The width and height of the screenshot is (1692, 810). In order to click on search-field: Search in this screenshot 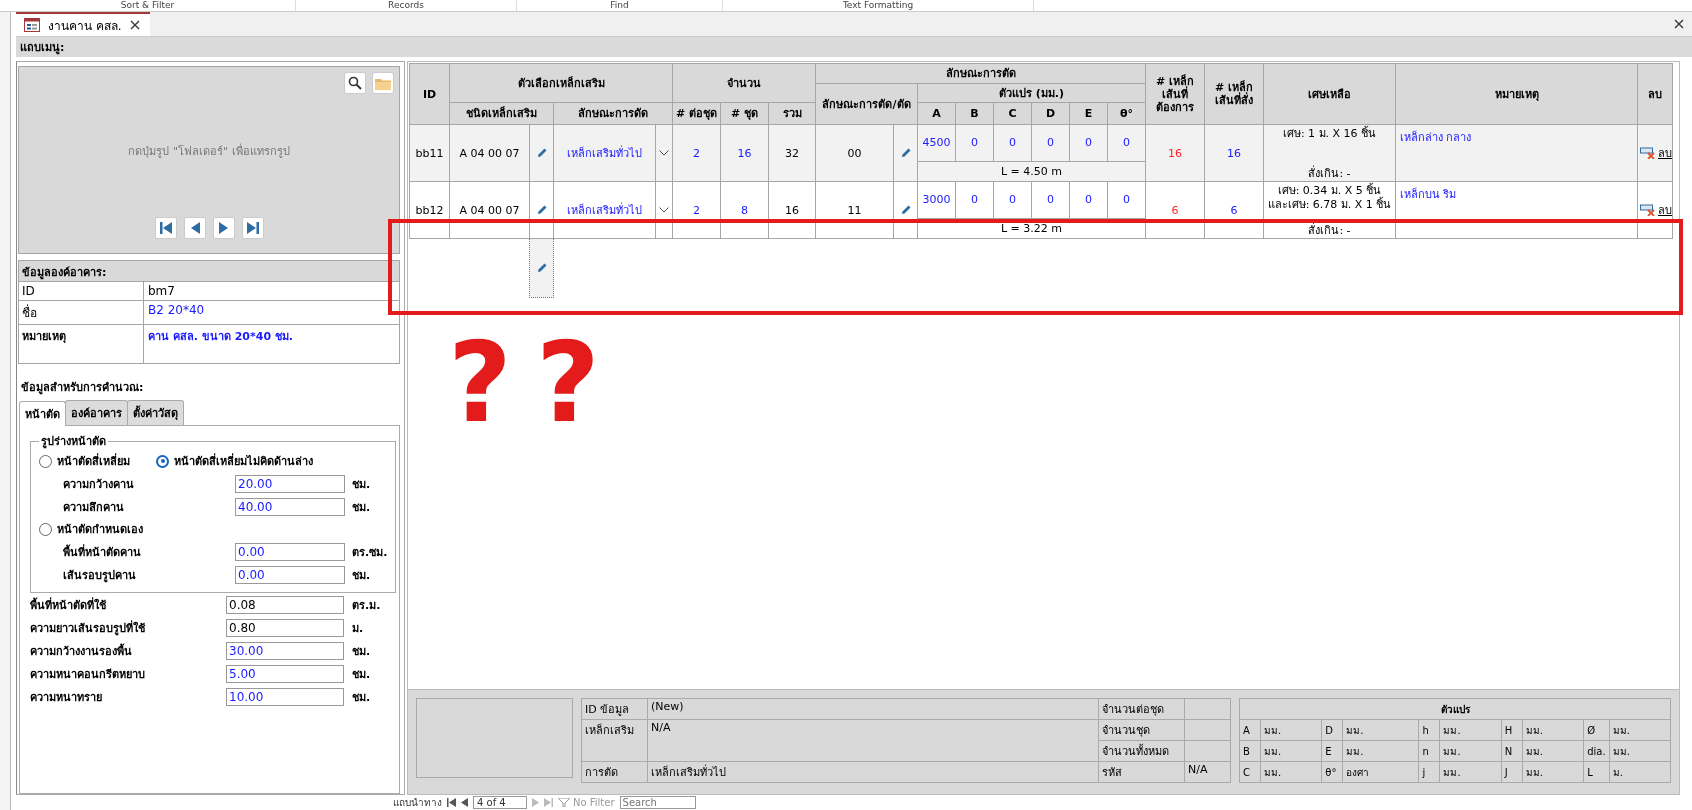, I will do `click(657, 802)`.